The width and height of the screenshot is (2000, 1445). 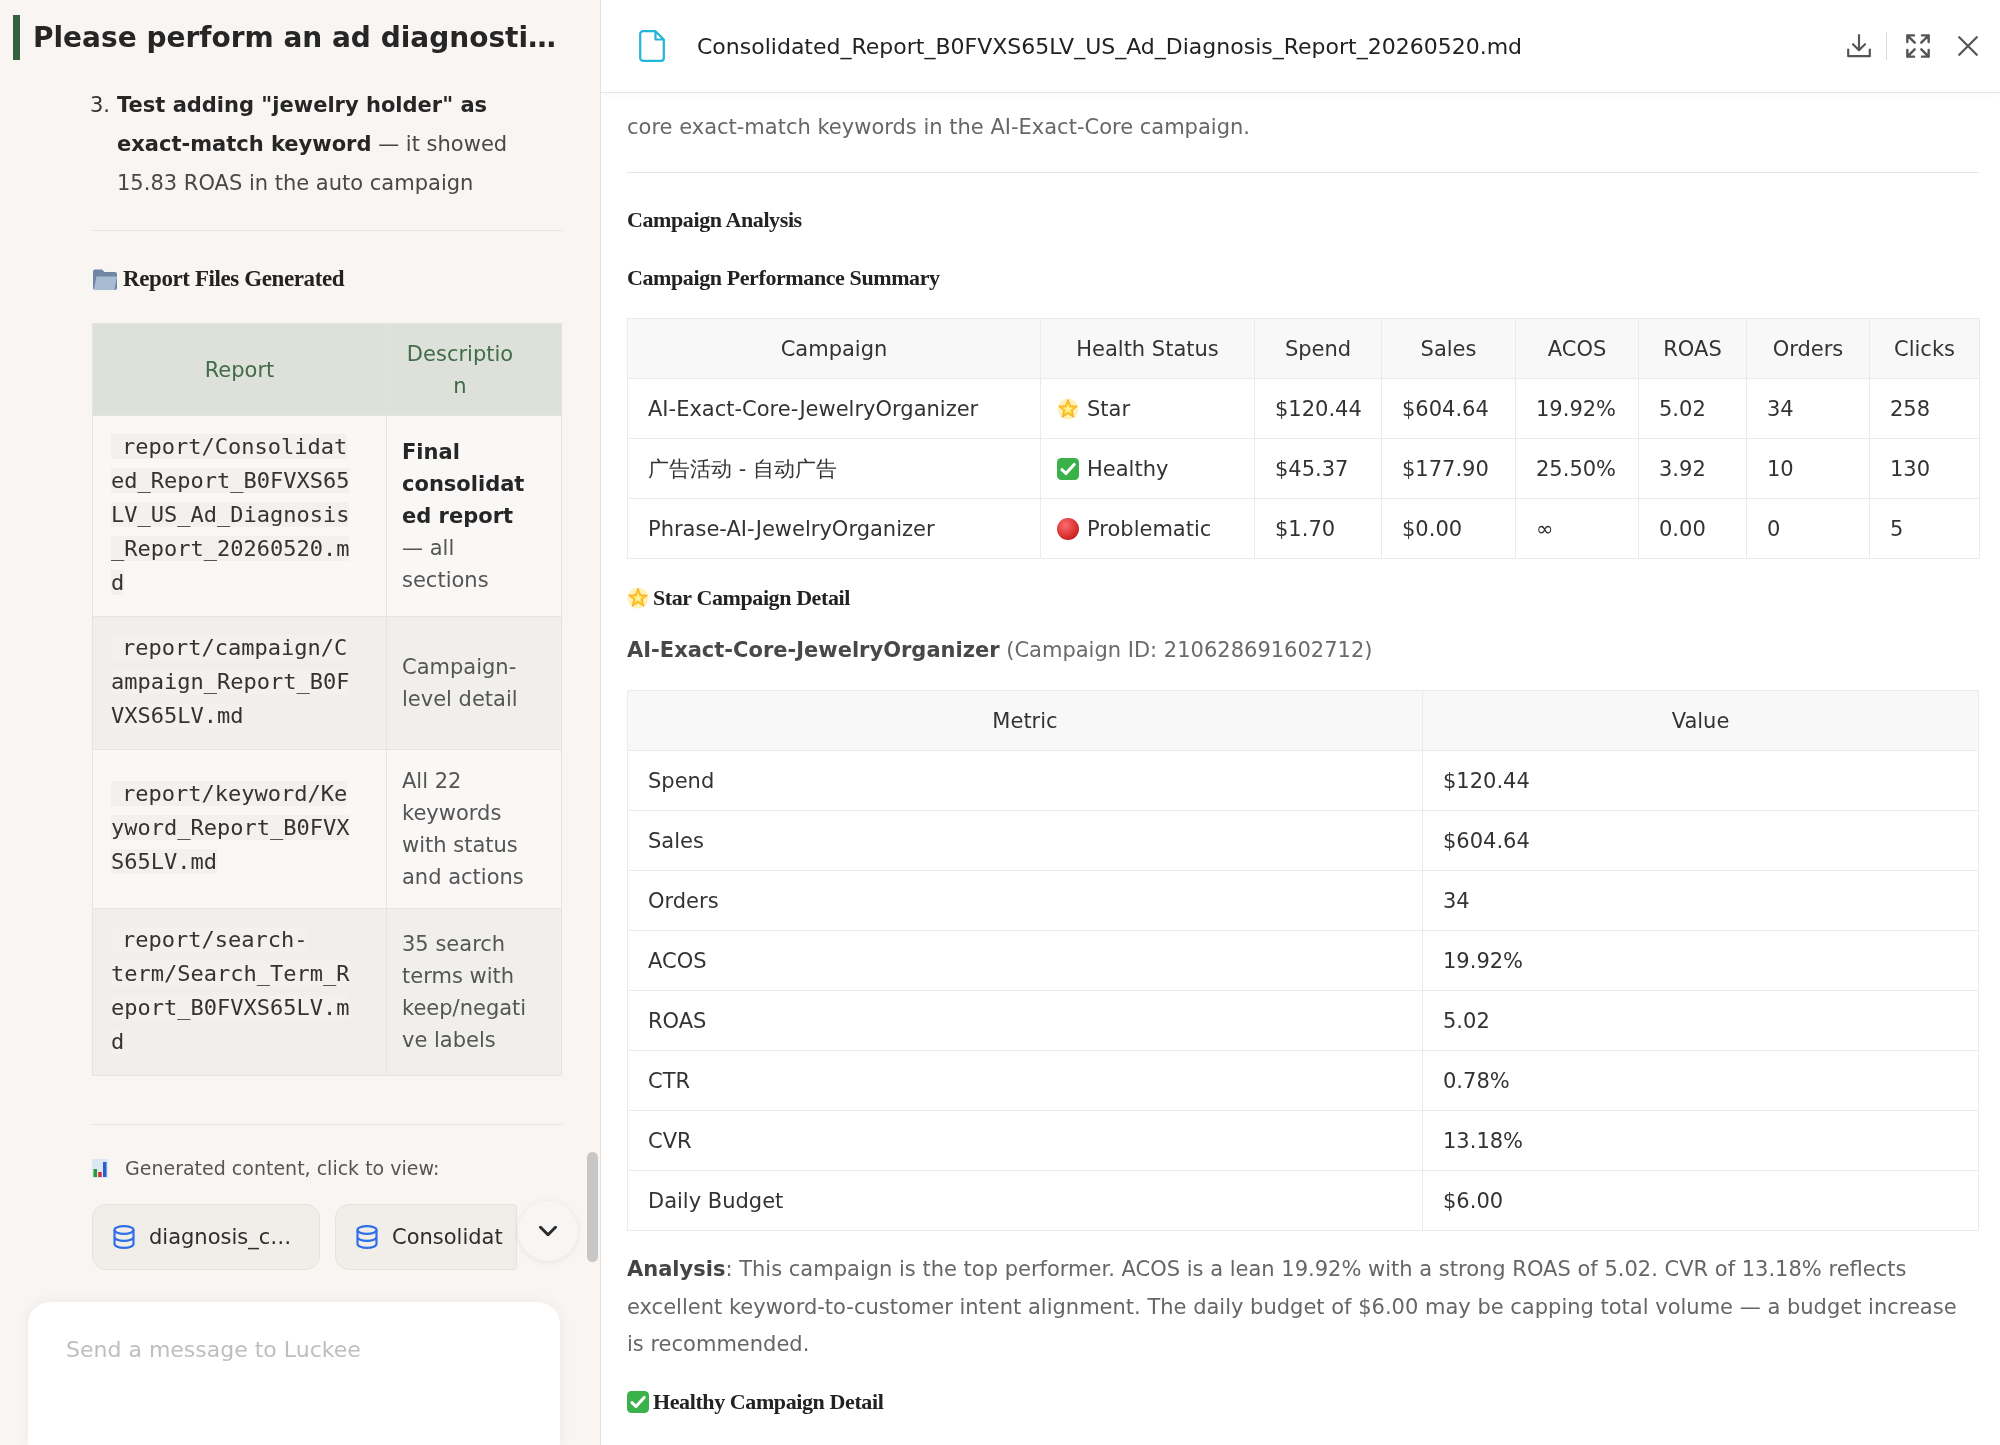 I want to click on column-header: ACOS, so click(x=1577, y=348).